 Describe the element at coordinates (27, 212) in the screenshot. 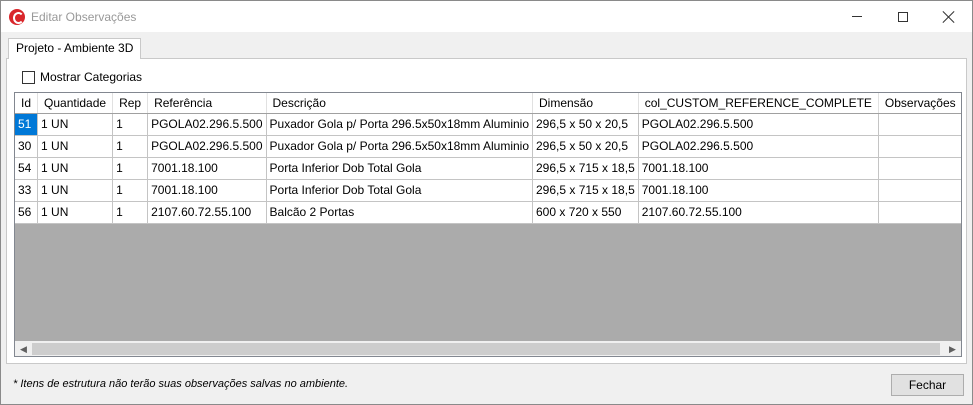

I see `cell-id: 56` at that location.